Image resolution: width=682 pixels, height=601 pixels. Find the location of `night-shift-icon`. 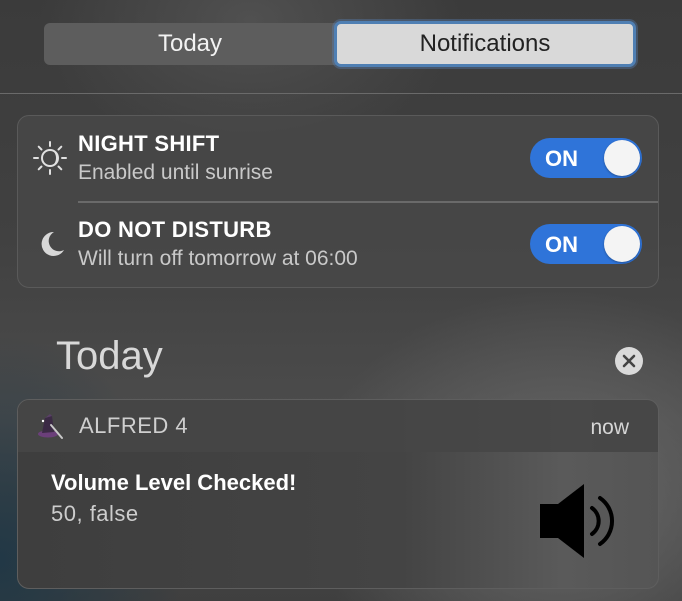

night-shift-icon is located at coordinates (50, 158).